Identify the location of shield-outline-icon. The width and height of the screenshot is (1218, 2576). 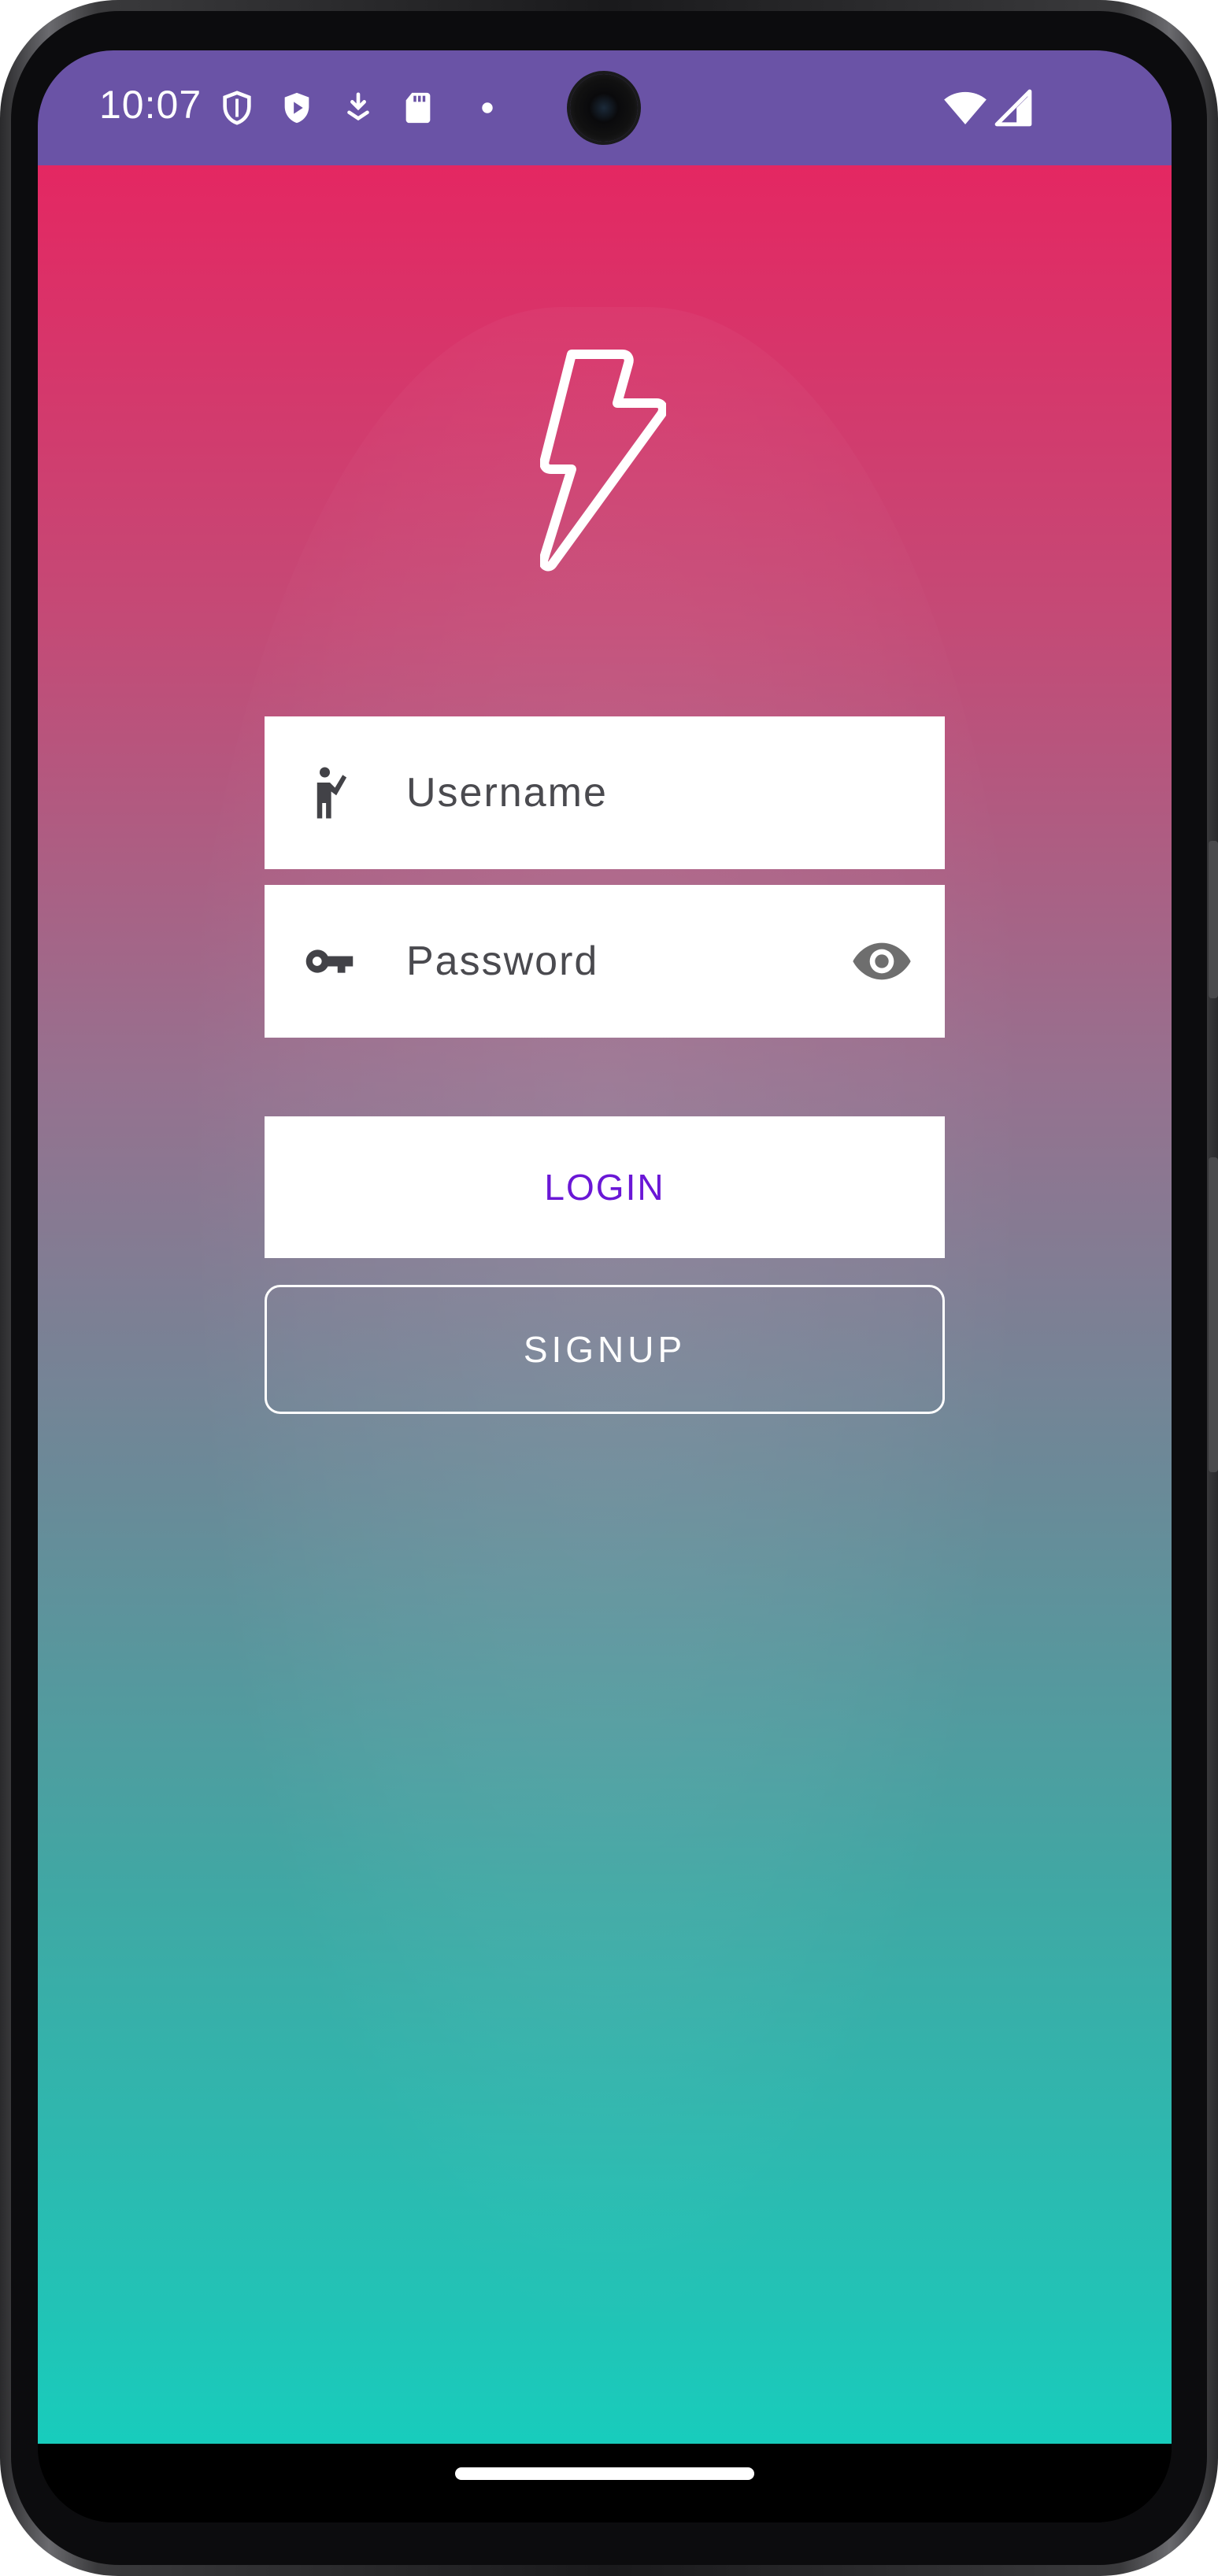
(237, 108).